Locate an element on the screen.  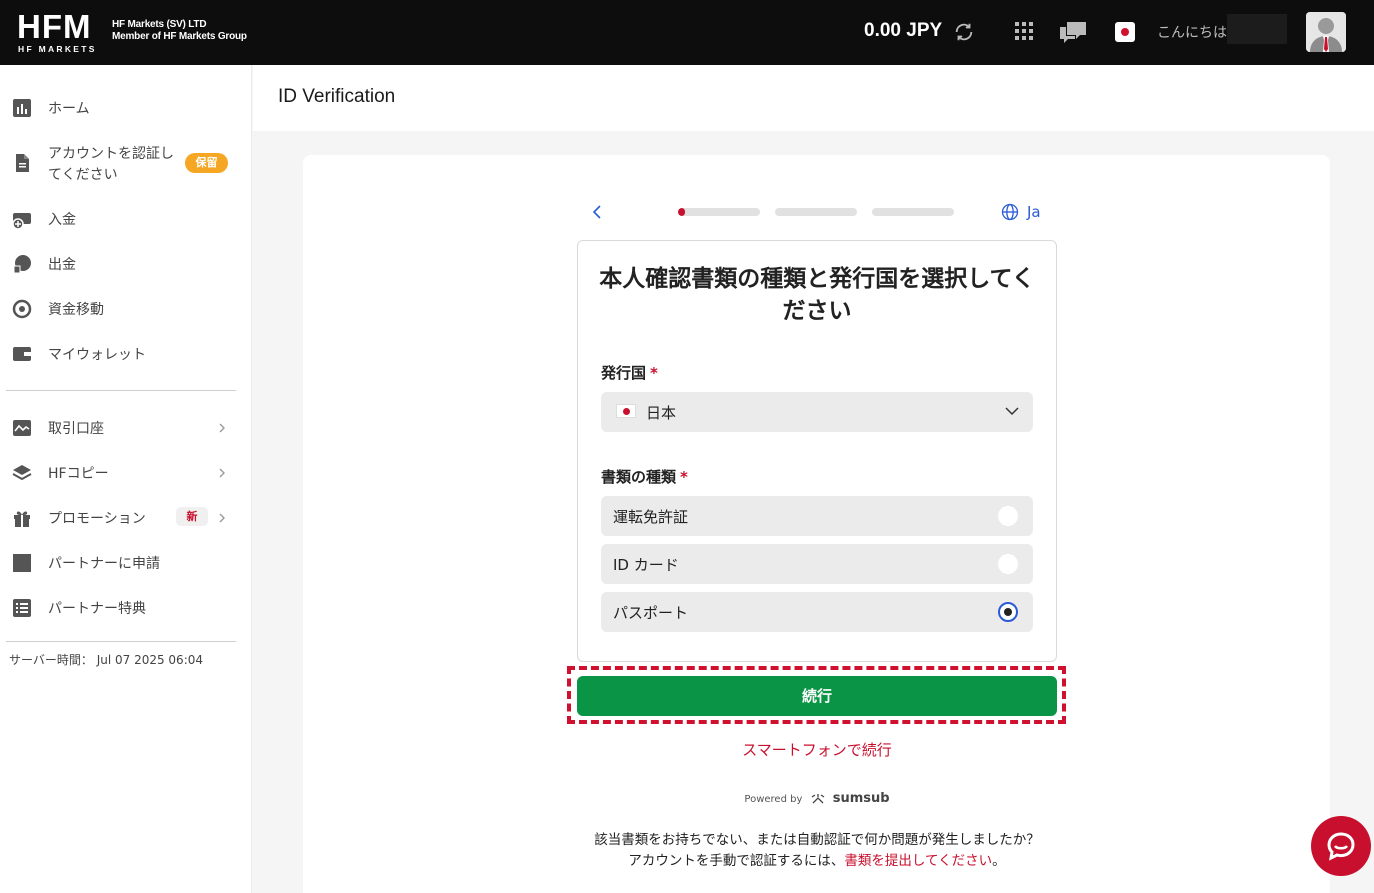
sidebar-item-apply-partner: パートナーに申請 is located at coordinates (126, 562).